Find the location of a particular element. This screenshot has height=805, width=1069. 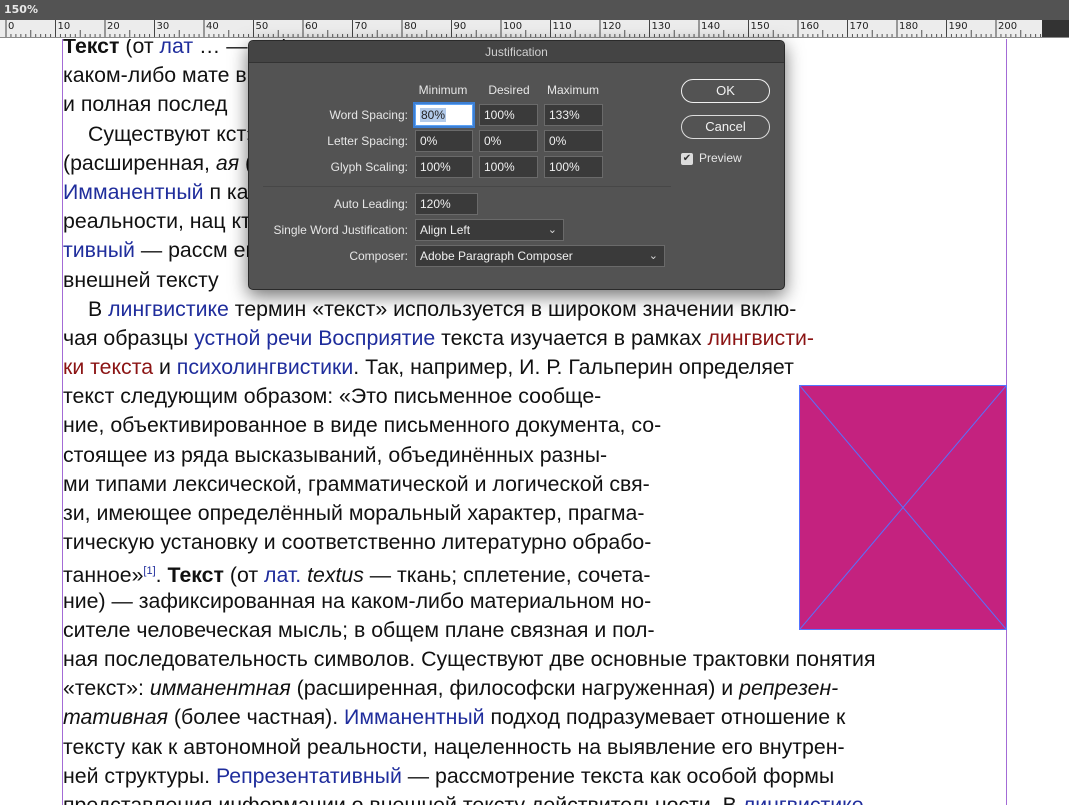

hyperlink-text: Репрезентативный is located at coordinates (309, 776).